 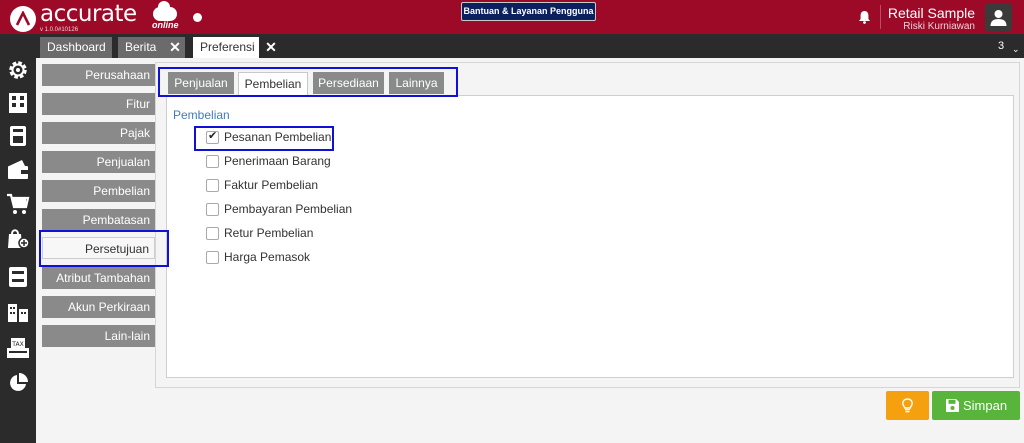 I want to click on option-label: Faktur Pembelian, so click(x=271, y=185).